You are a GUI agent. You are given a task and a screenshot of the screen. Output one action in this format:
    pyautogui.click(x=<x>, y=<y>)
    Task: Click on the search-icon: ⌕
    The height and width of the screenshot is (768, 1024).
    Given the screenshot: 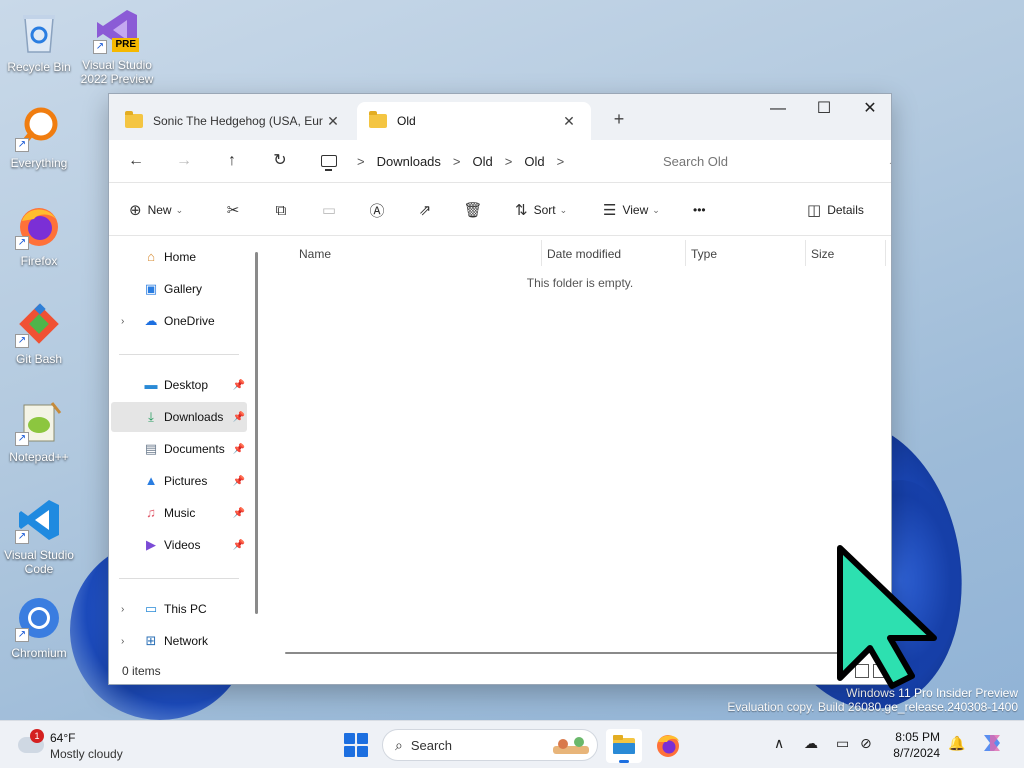 What is the action you would take?
    pyautogui.click(x=399, y=744)
    